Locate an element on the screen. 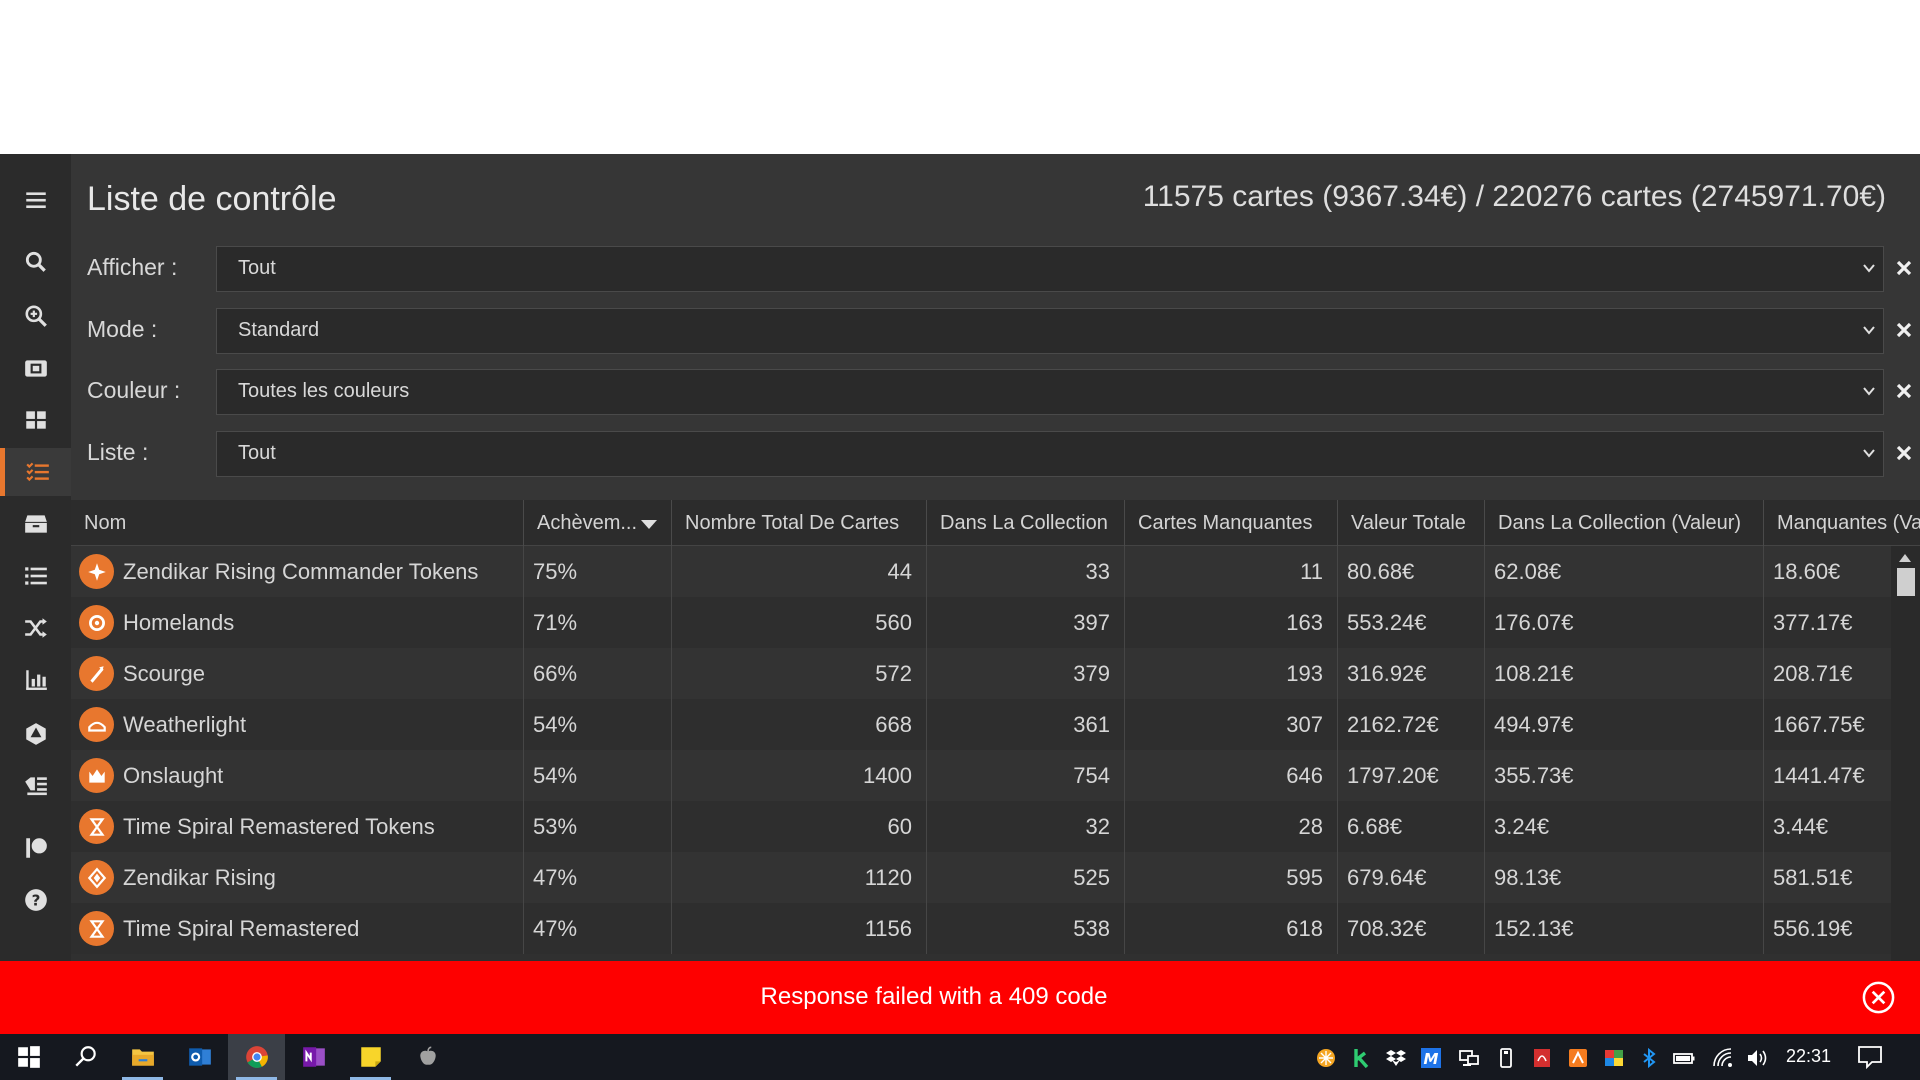 The height and width of the screenshot is (1080, 1920). taskbar-sticky-notes is located at coordinates (370, 1057).